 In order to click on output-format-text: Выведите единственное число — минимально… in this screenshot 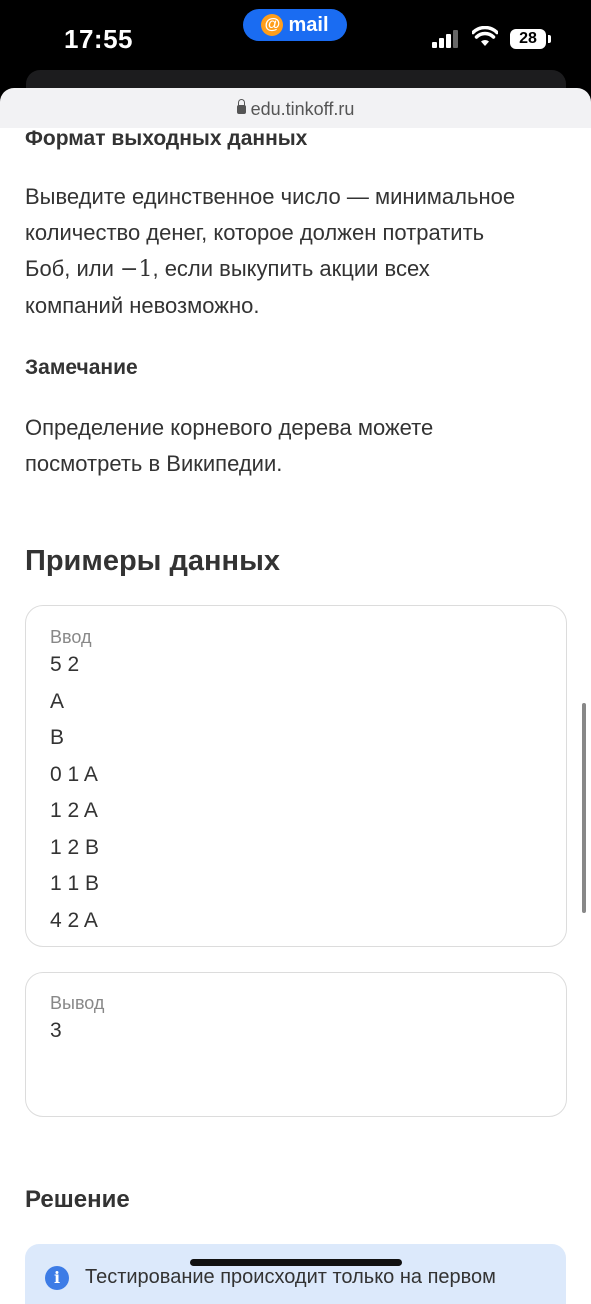, I will do `click(295, 251)`.